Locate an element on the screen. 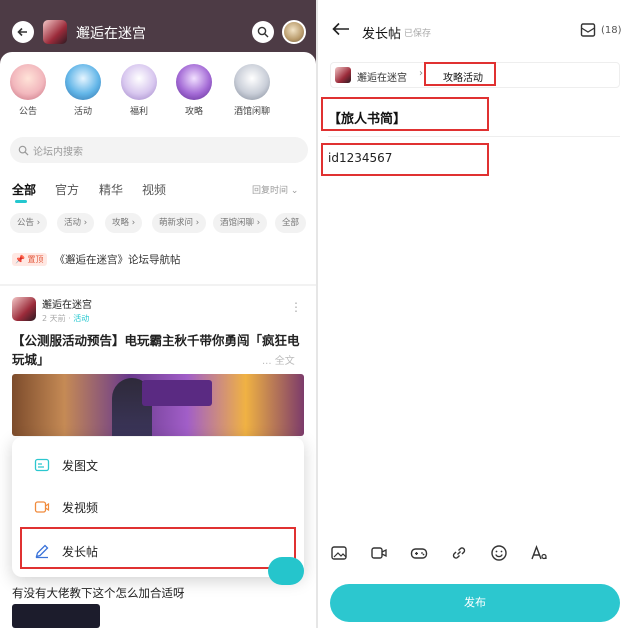  category-label: 酒馆闲聊 is located at coordinates (251, 112).